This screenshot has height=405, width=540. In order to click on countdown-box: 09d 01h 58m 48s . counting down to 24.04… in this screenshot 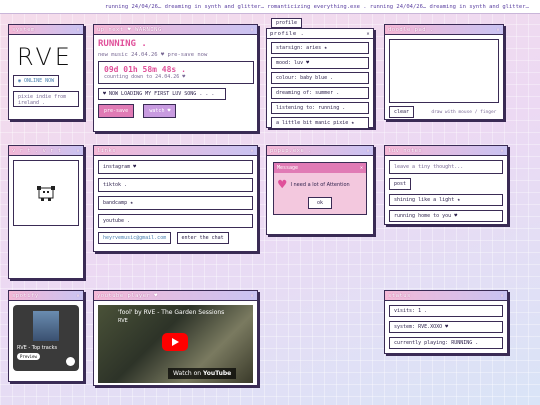, I will do `click(176, 72)`.